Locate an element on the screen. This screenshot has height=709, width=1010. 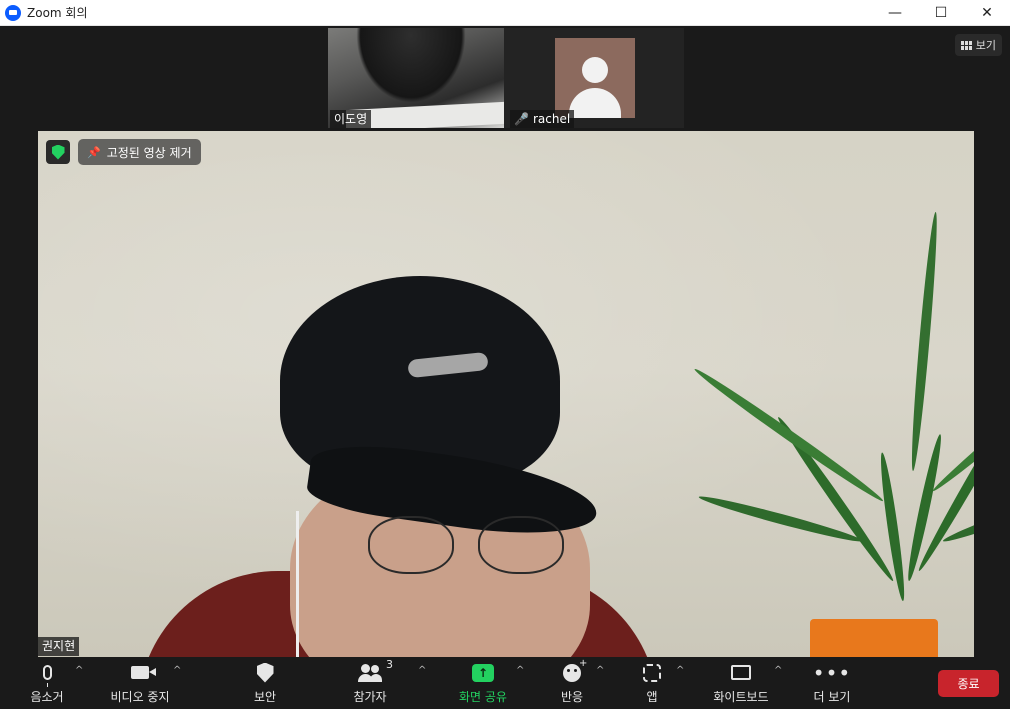
video-camera-icon is located at coordinates (143, 672).